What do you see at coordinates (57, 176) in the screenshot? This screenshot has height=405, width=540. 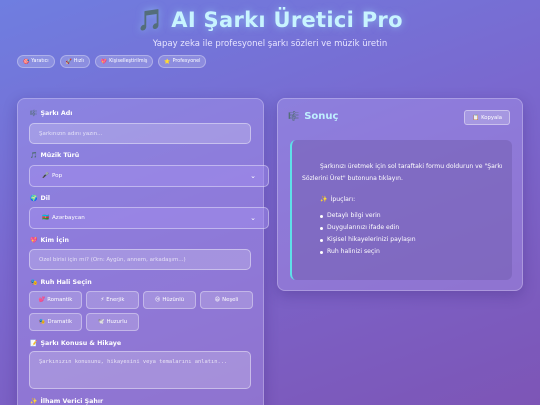 I see `genre-value: Pop` at bounding box center [57, 176].